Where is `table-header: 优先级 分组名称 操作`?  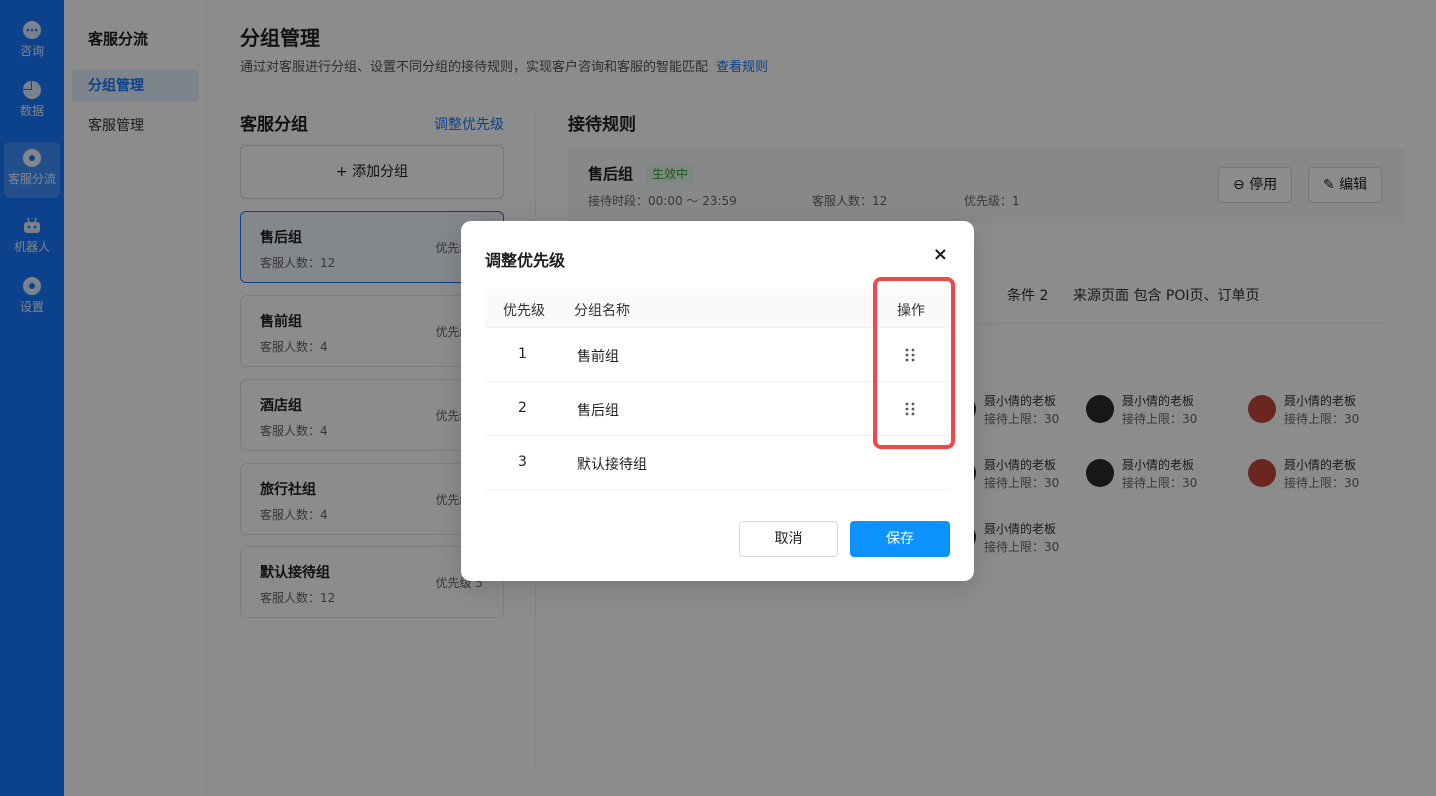
table-header: 优先级 分组名称 操作 is located at coordinates (717, 308).